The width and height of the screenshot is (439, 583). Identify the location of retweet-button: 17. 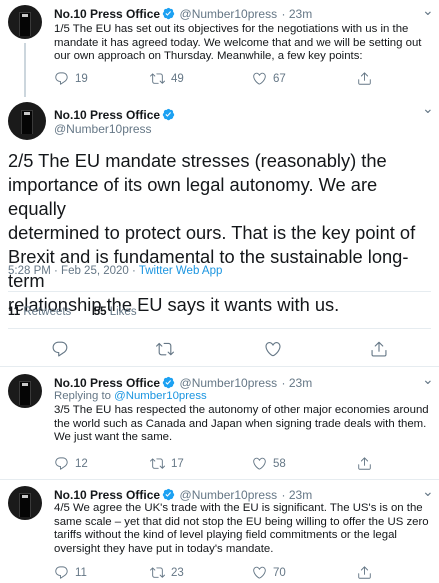
(167, 463).